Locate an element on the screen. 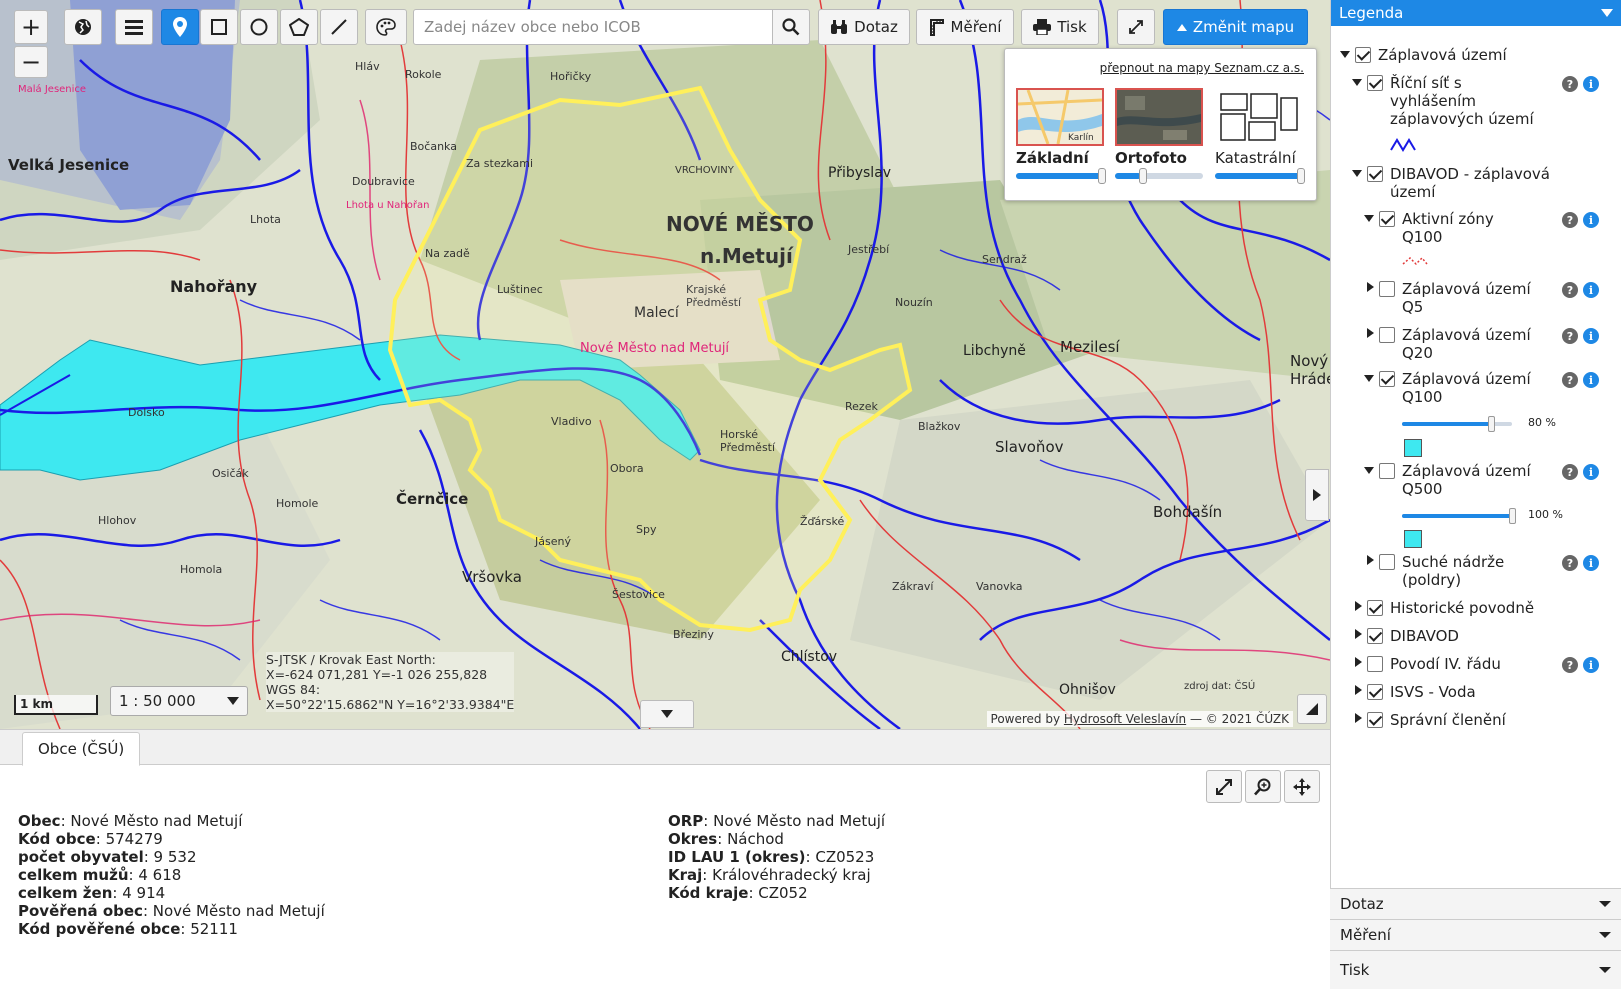  tool-point is located at coordinates (180, 27).